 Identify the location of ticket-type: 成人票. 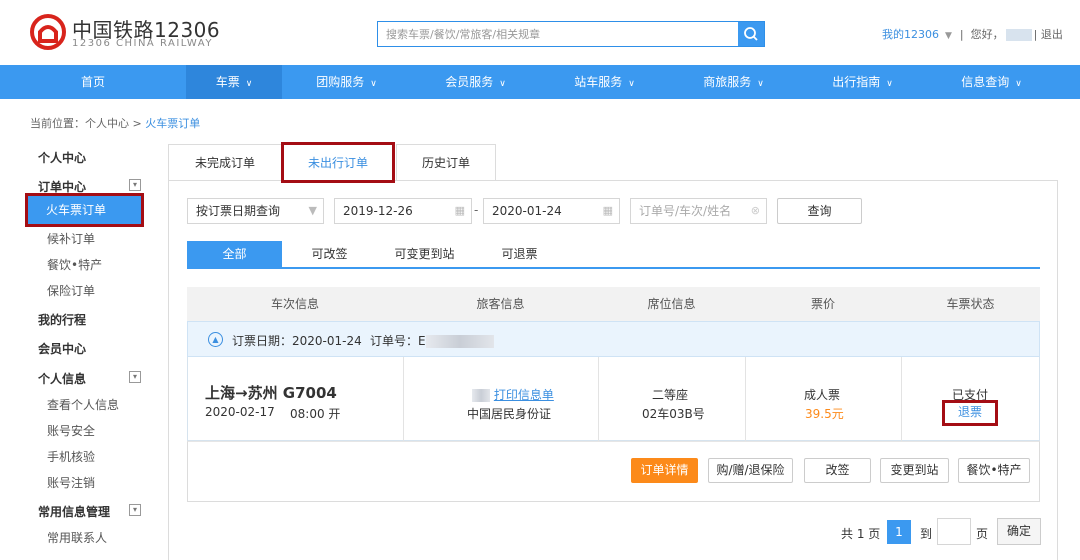
(822, 395).